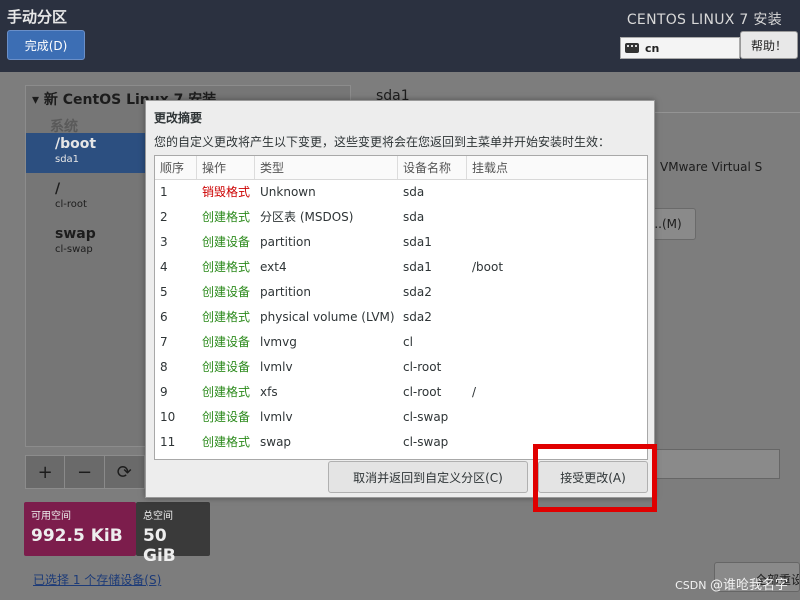 Image resolution: width=800 pixels, height=600 pixels. What do you see at coordinates (474, 392) in the screenshot?
I see `cell-mount: /` at bounding box center [474, 392].